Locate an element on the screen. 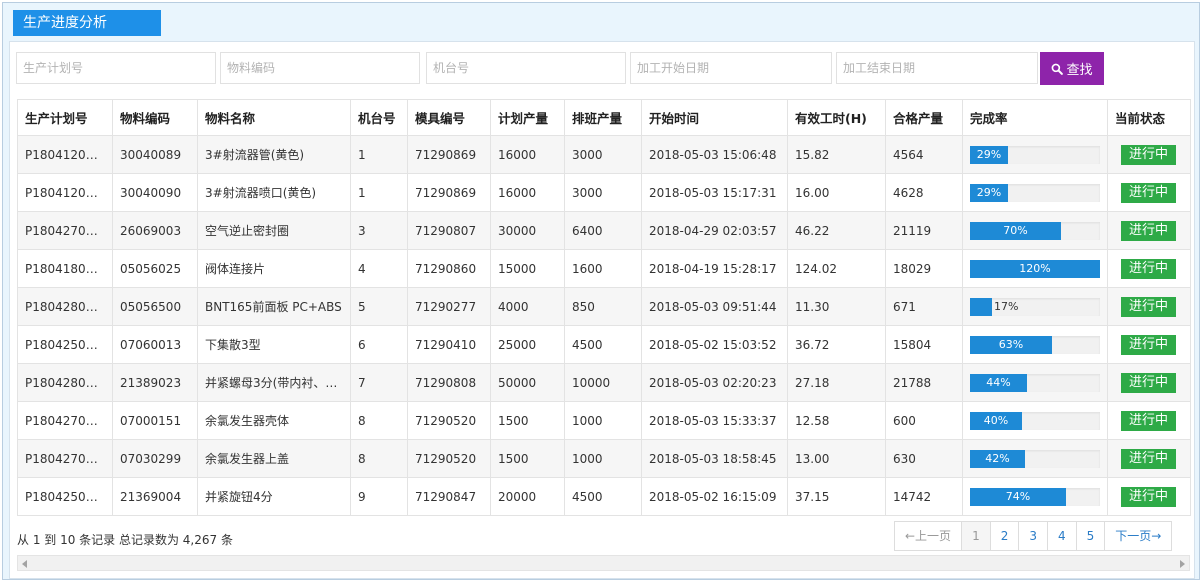 The image size is (1204, 584). cell-mold-no: 71290860 is located at coordinates (449, 268).